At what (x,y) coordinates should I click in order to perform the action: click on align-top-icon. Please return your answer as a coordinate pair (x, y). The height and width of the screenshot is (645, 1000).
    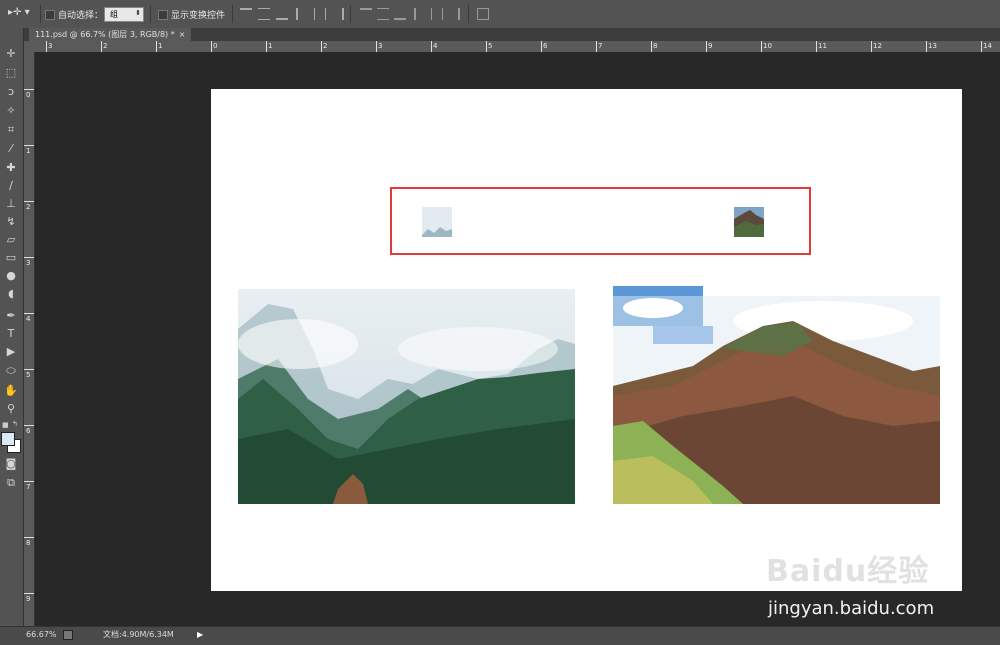
    Looking at the image, I should click on (246, 14).